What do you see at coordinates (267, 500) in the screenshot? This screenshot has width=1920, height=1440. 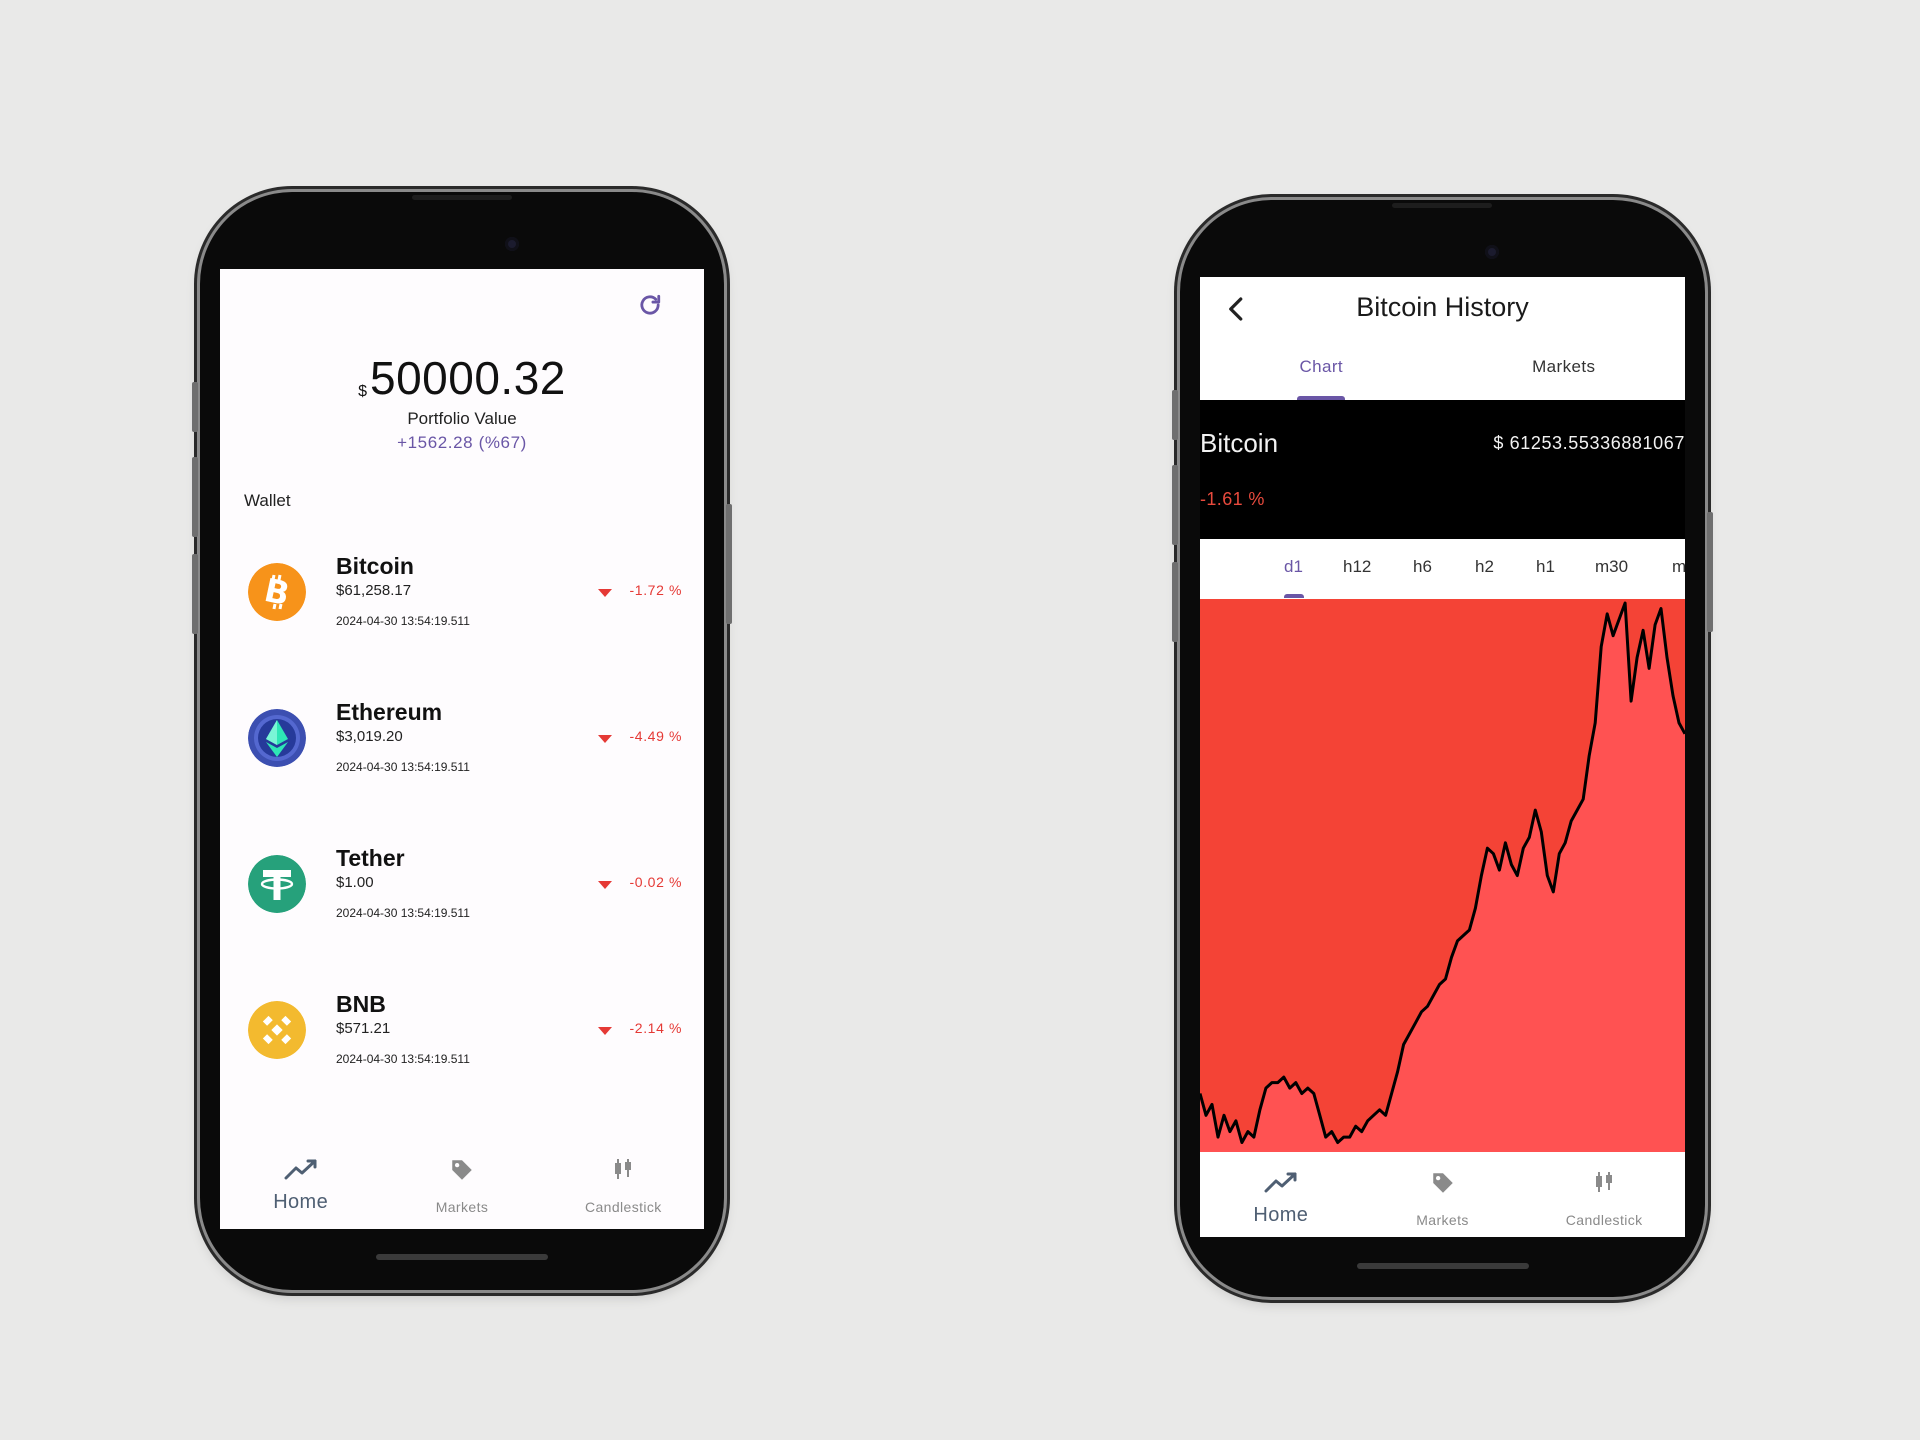 I see `wallet-heading: Wallet` at bounding box center [267, 500].